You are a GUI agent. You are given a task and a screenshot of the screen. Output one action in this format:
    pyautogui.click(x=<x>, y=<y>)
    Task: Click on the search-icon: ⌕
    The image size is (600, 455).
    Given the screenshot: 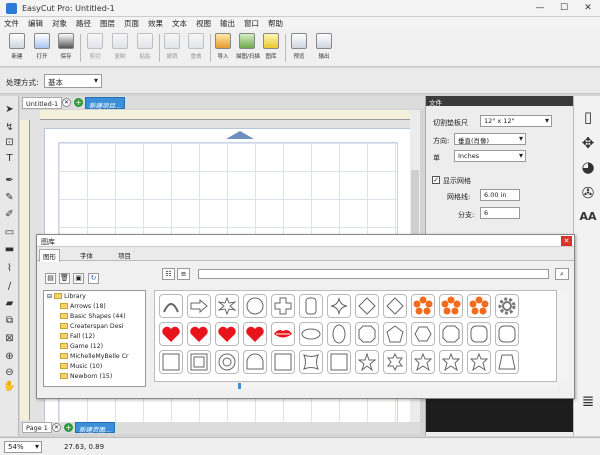 What is the action you would take?
    pyautogui.click(x=562, y=274)
    